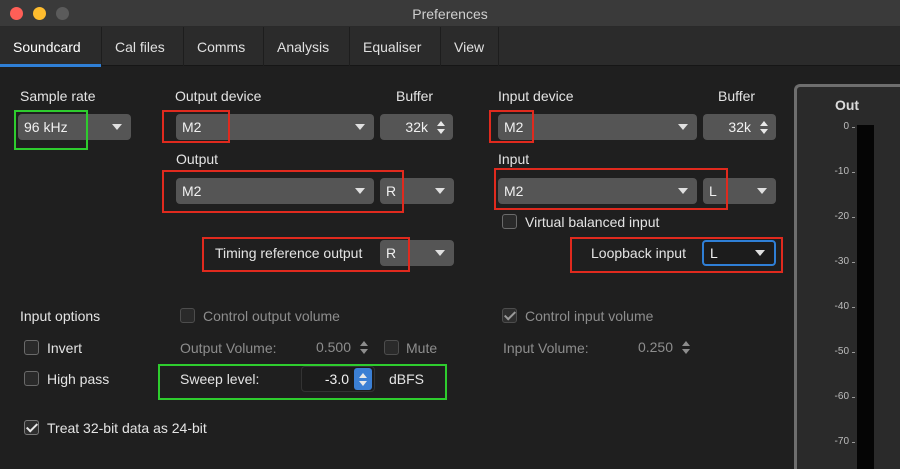  Describe the element at coordinates (65, 348) in the screenshot. I see `invert-label: Invert` at that location.